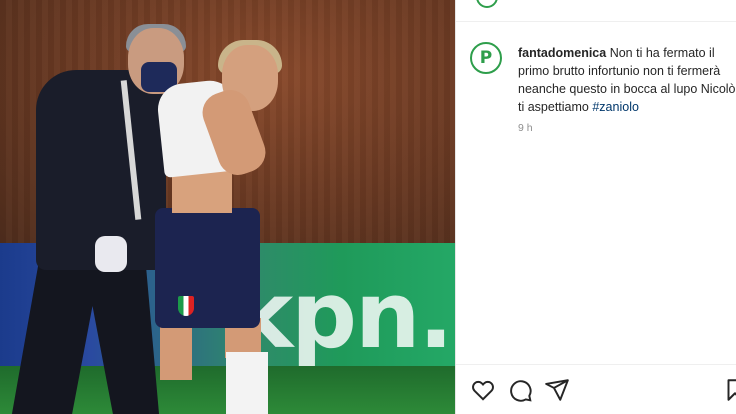 The image size is (736, 414). Describe the element at coordinates (557, 390) in the screenshot. I see `share-icon` at that location.